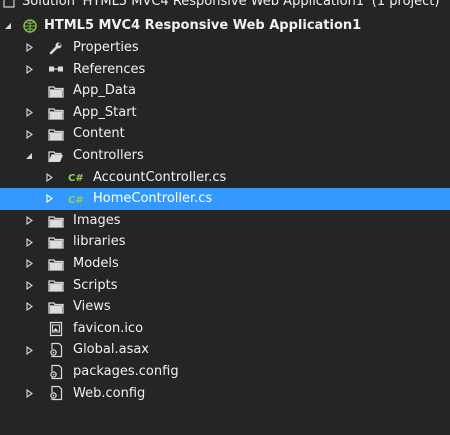 Image resolution: width=450 pixels, height=435 pixels. Describe the element at coordinates (160, 177) in the screenshot. I see `tree-item-label: AccountController.cs` at that location.